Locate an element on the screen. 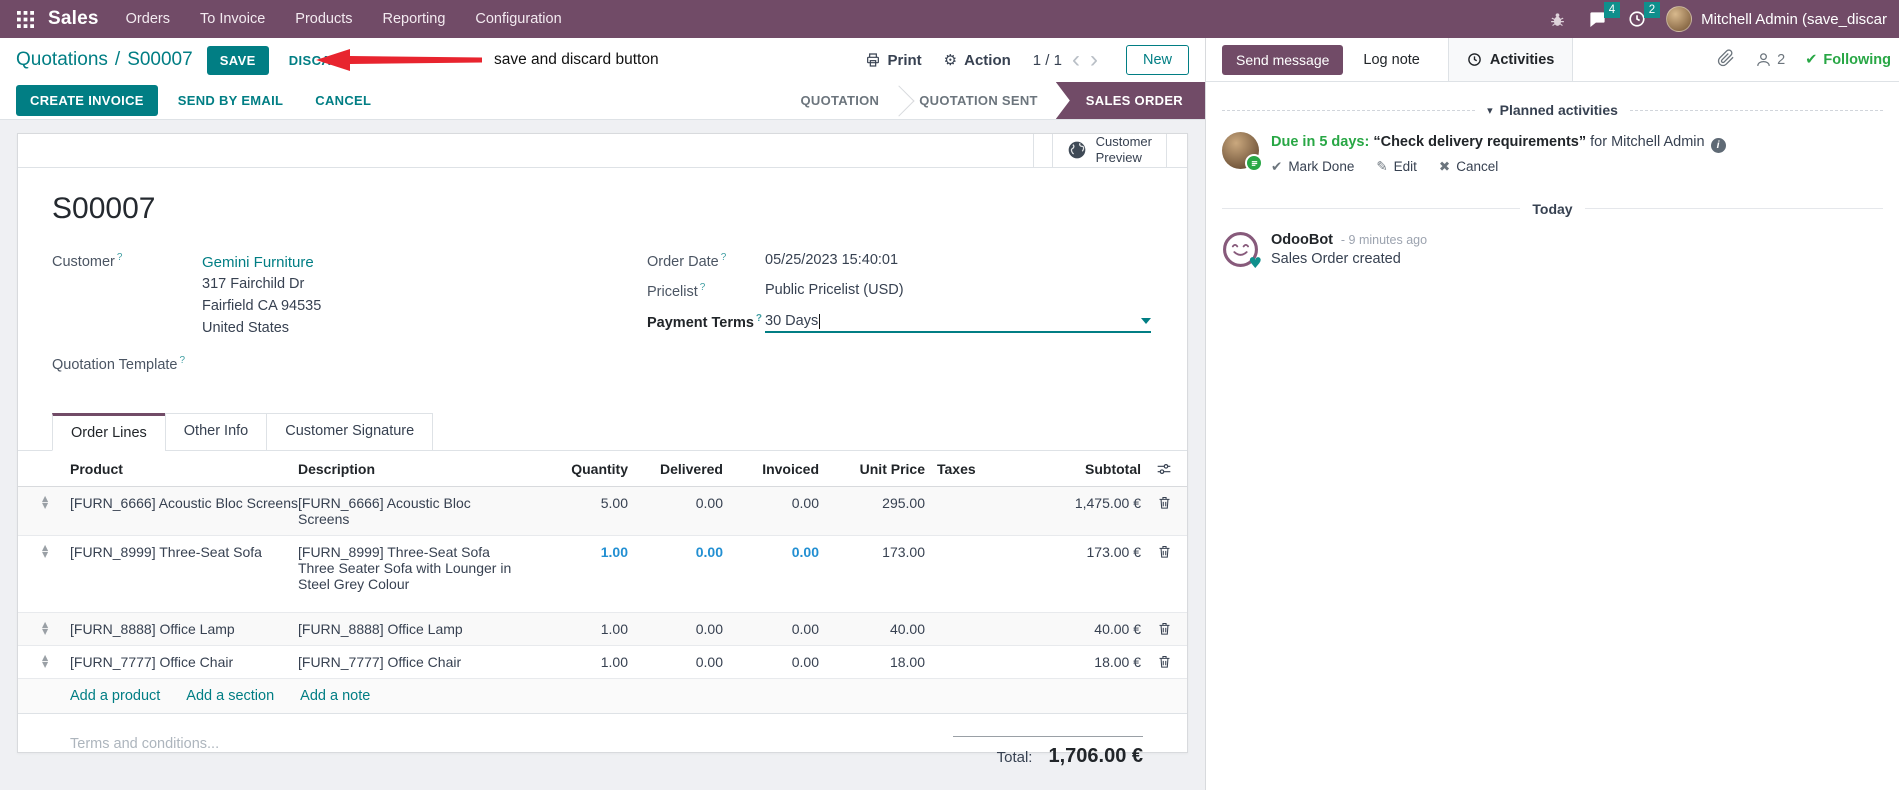 The width and height of the screenshot is (1899, 790). cell-quantity: 5.00 is located at coordinates (578, 503).